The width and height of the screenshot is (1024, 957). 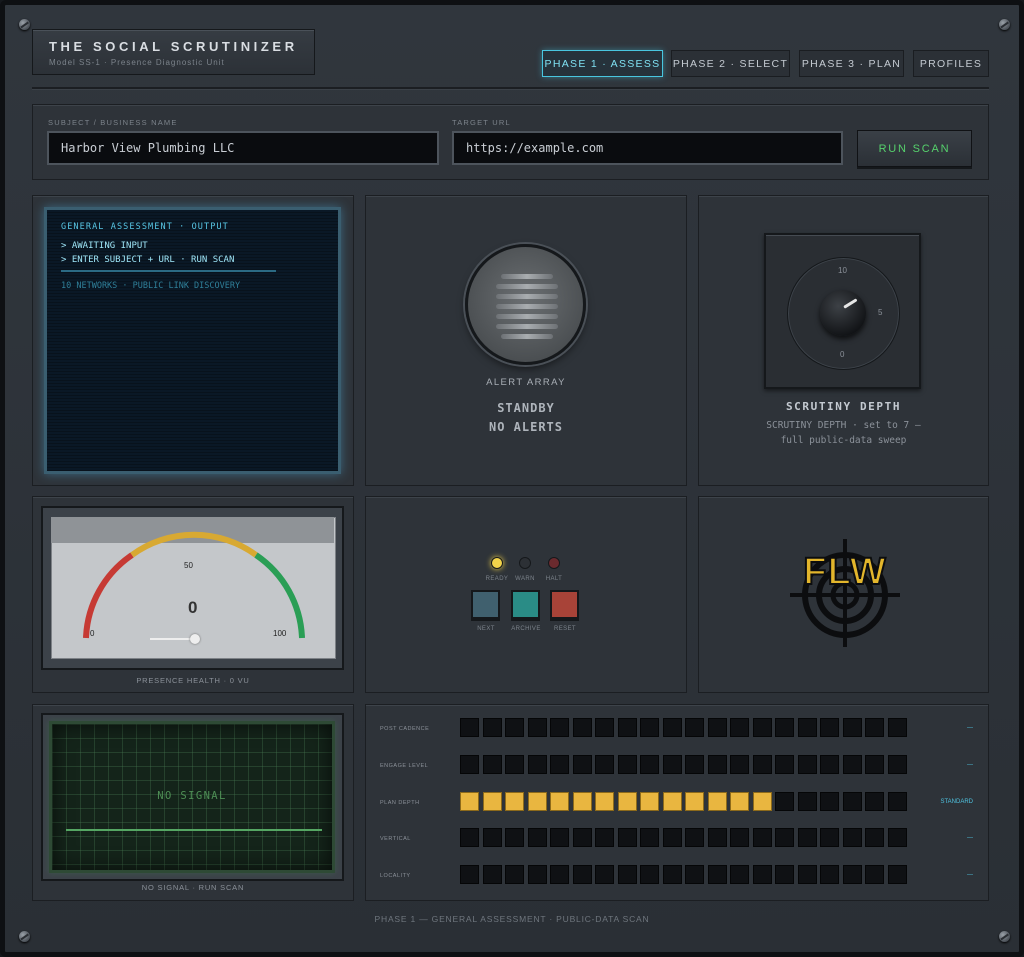 What do you see at coordinates (956, 802) in the screenshot?
I see `bar-row-value: STANDARD` at bounding box center [956, 802].